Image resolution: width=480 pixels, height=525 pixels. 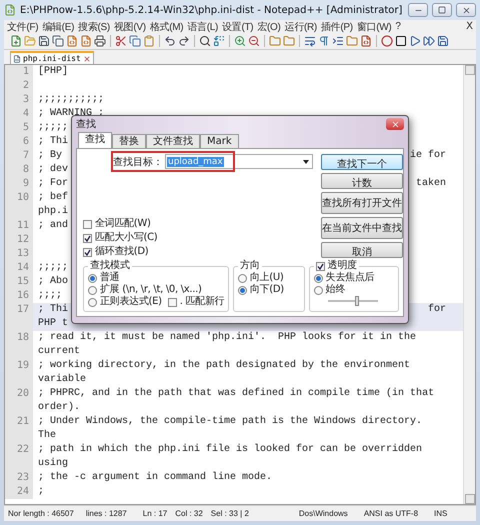 I want to click on dialog-tab: 查找, so click(x=95, y=140).